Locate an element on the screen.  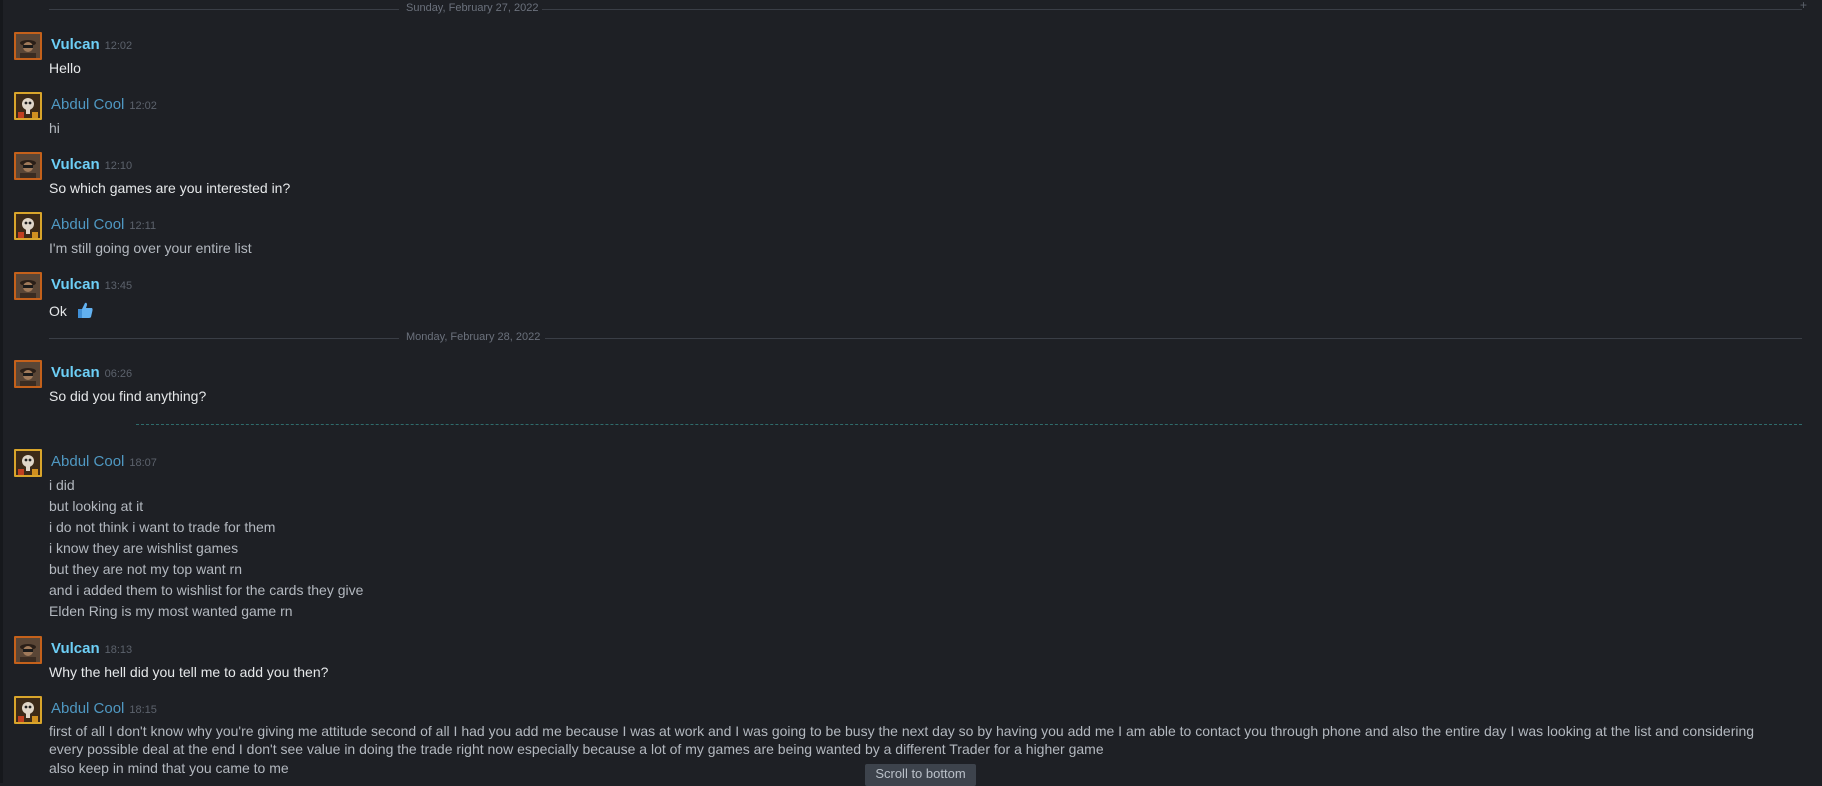
message-header: Vulcan 12:02 is located at coordinates (91, 45).